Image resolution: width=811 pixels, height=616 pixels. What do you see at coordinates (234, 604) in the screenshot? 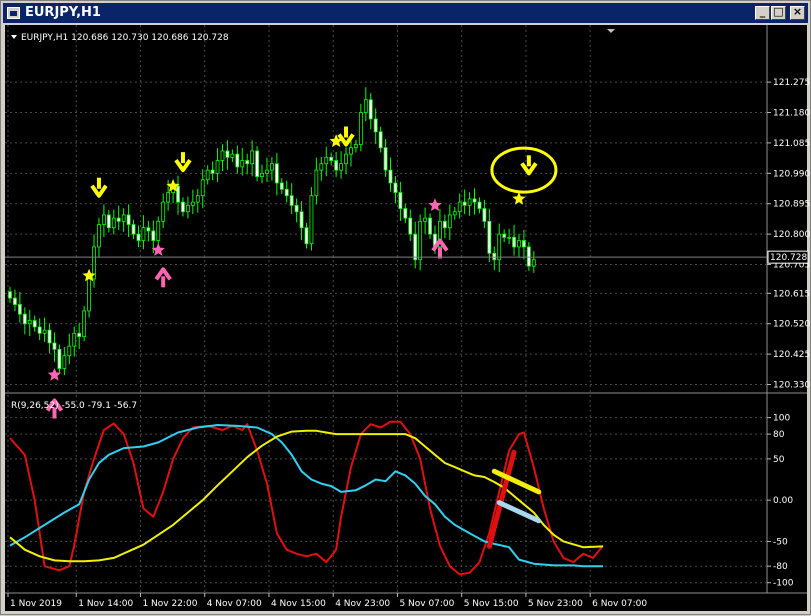
I see `time-tick-label: 4 Nov 07:00` at bounding box center [234, 604].